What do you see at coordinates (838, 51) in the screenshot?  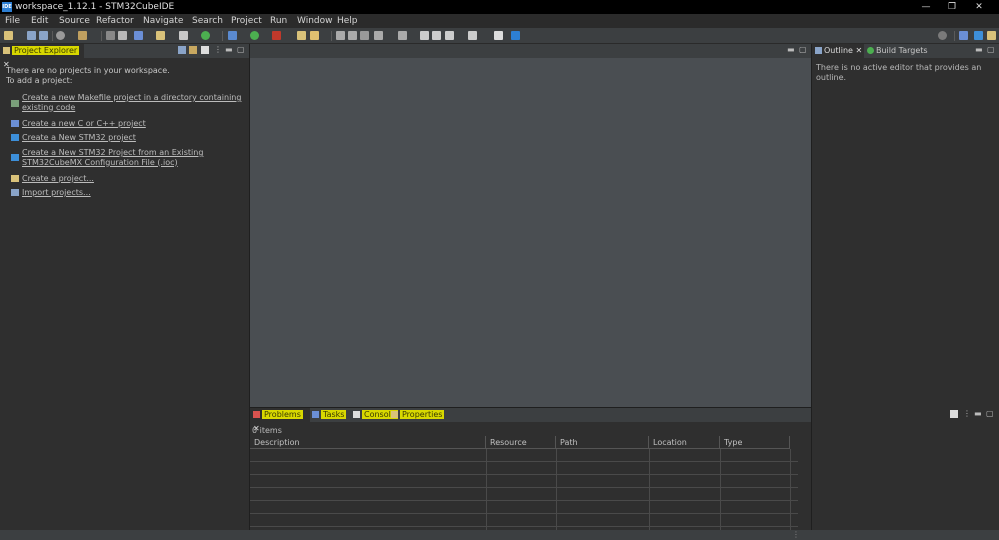 I see `tab-outline: Outline ✕` at bounding box center [838, 51].